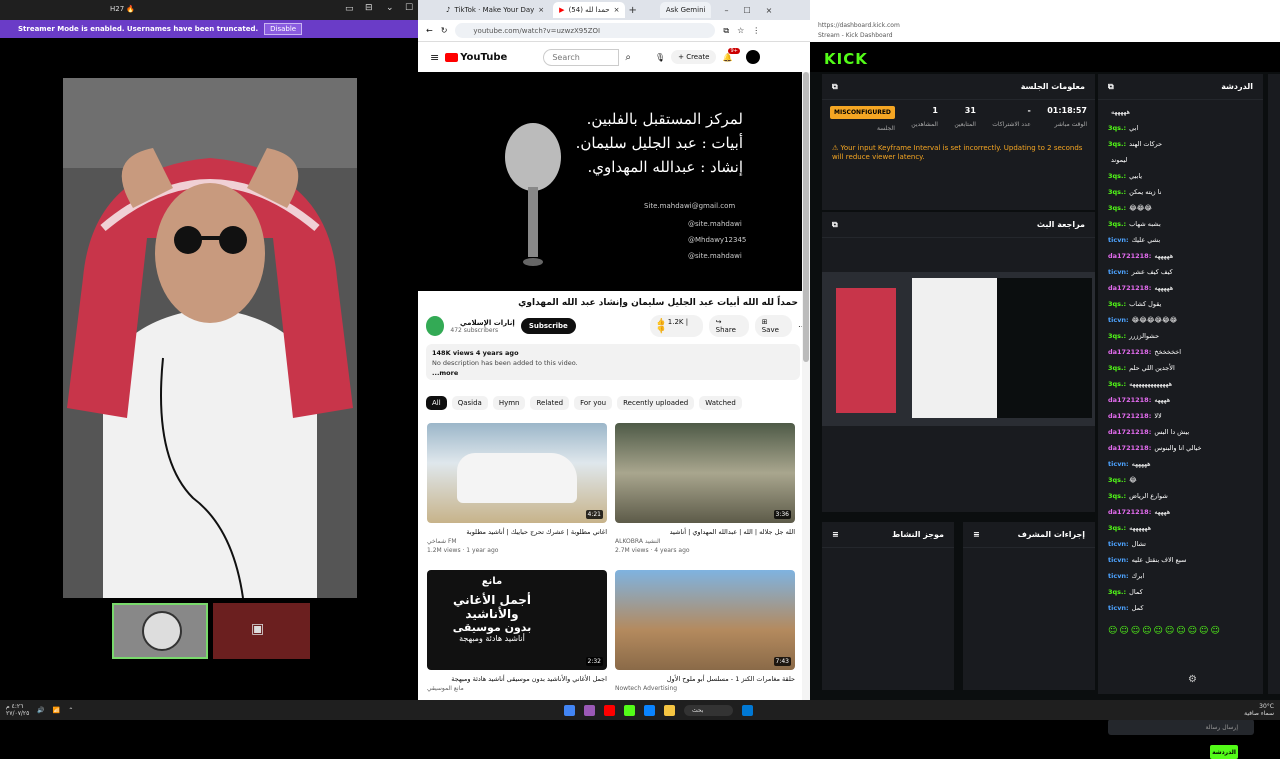 The width and height of the screenshot is (1280, 759). What do you see at coordinates (283, 29) in the screenshot?
I see `disable-button: Disable` at bounding box center [283, 29].